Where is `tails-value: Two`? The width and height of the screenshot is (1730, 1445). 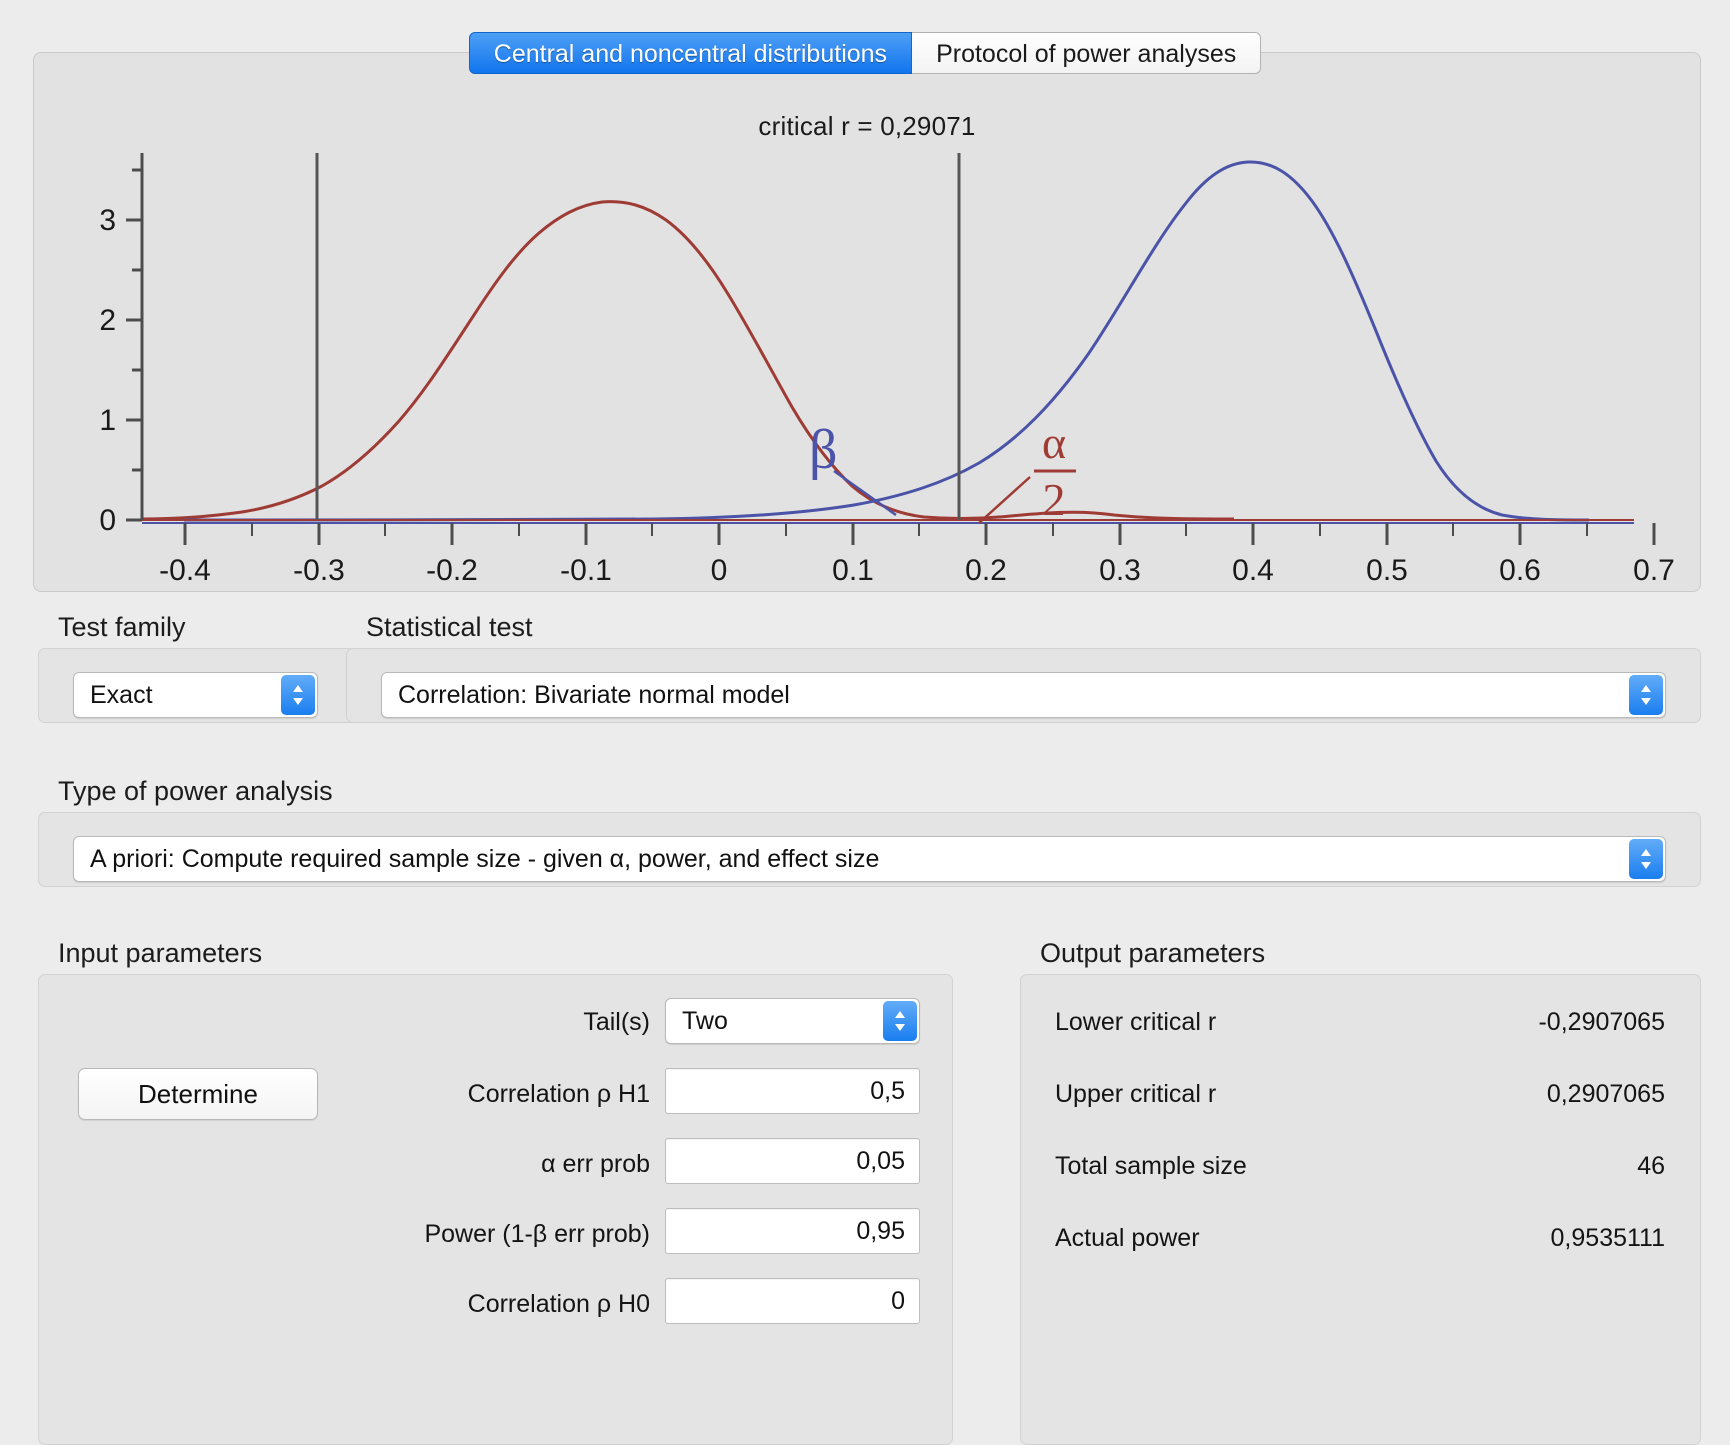
tails-value: Two is located at coordinates (705, 1020).